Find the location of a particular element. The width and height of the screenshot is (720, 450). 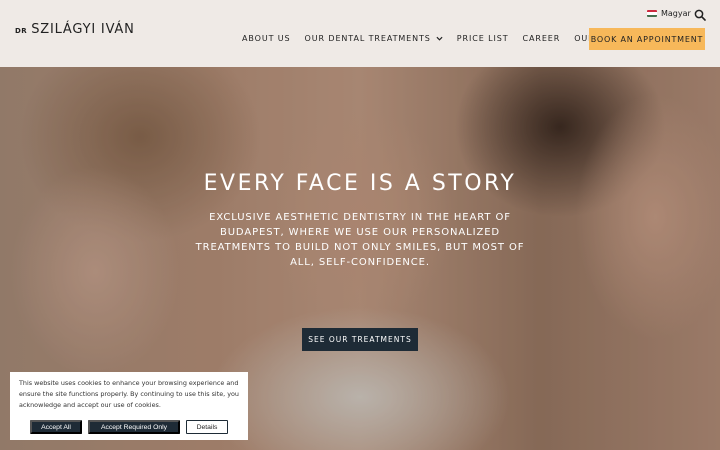

nav-item-dental-treatments: OUR DENTAL TREATMENTS is located at coordinates (374, 38).